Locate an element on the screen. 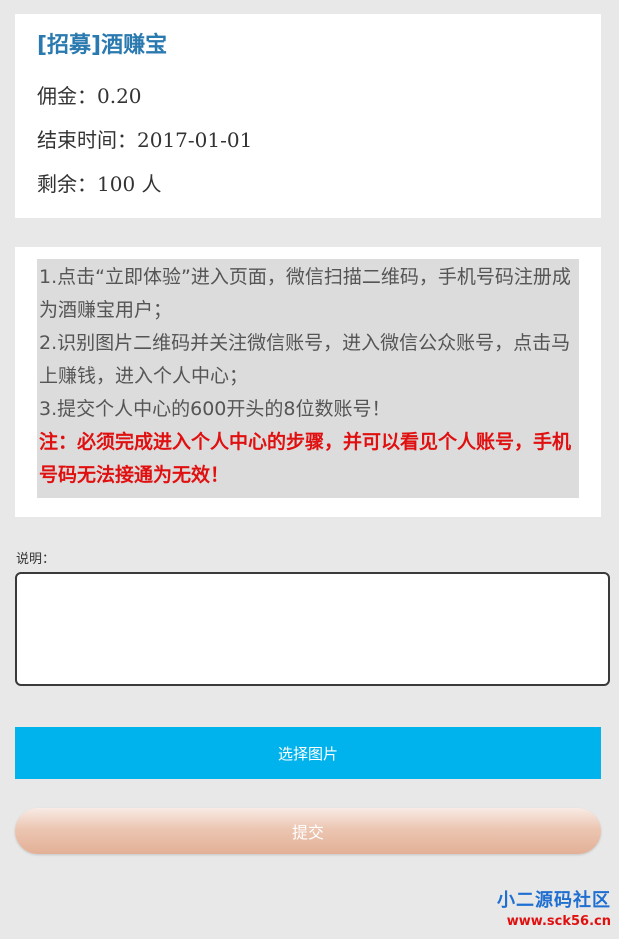  commission-row: 佣金：0.20 is located at coordinates (308, 96).